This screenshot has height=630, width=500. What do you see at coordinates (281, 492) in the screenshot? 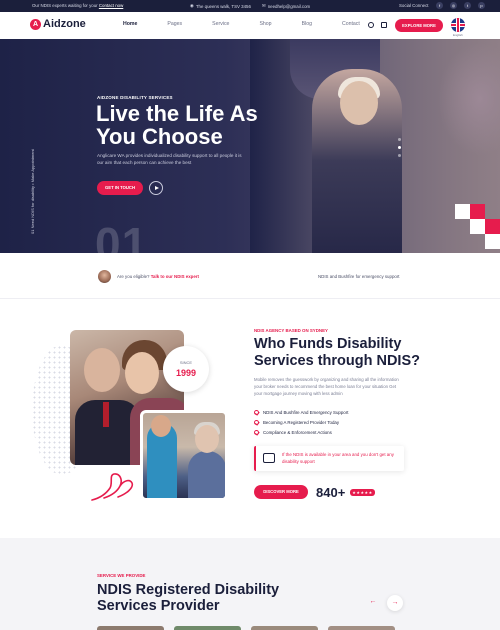
I see `discover-more-button: DISCOVER MORE` at bounding box center [281, 492].